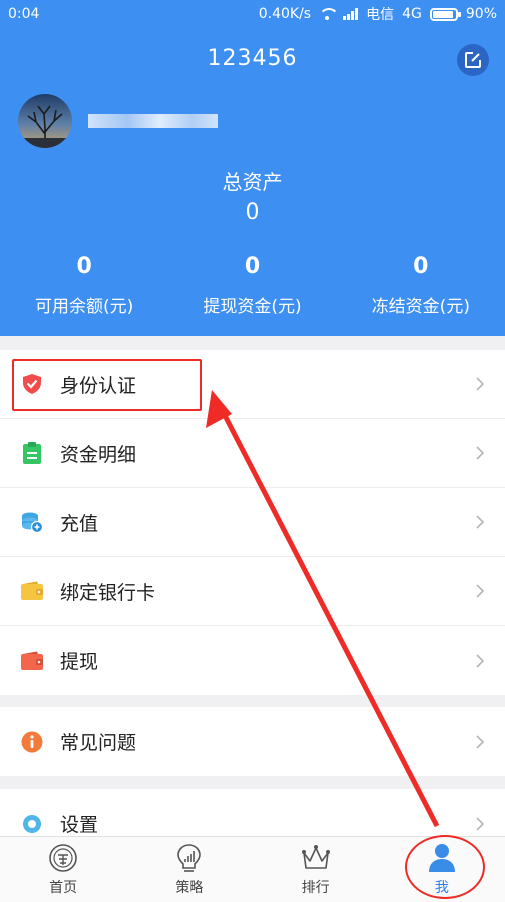  Describe the element at coordinates (45, 121) in the screenshot. I see `avatar` at that location.